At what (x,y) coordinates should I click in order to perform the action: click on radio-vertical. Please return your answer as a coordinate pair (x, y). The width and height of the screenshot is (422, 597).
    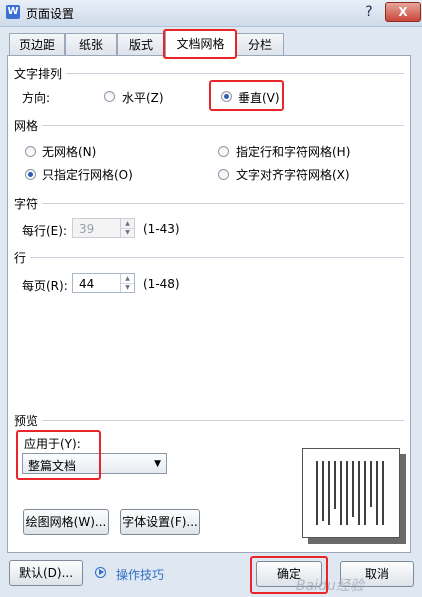
    Looking at the image, I should click on (226, 96).